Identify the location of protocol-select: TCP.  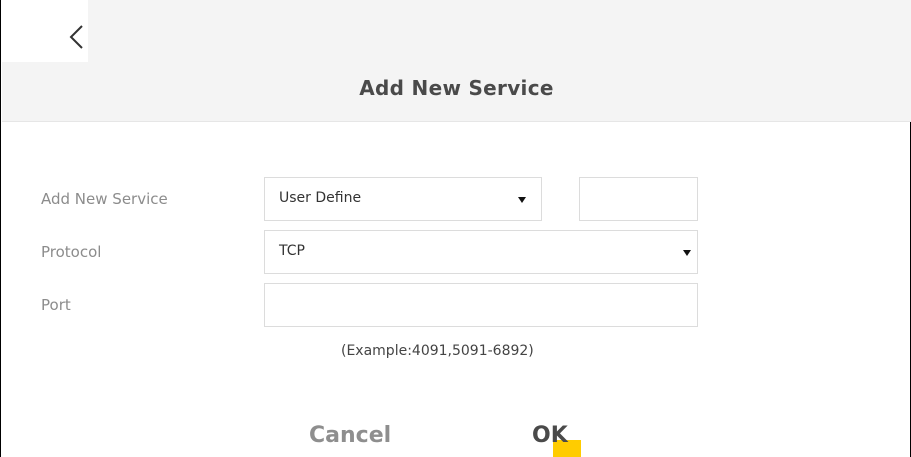
(481, 252).